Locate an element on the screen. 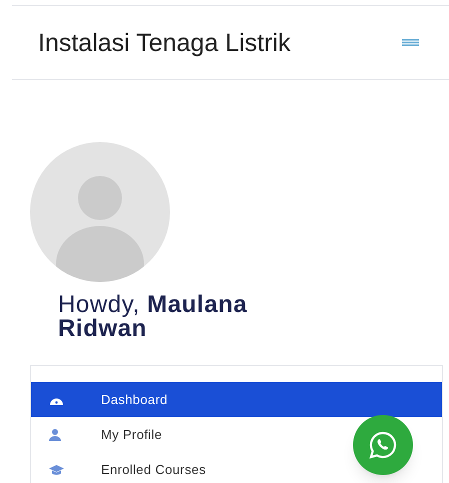  graduation-cap-icon is located at coordinates (56, 469).